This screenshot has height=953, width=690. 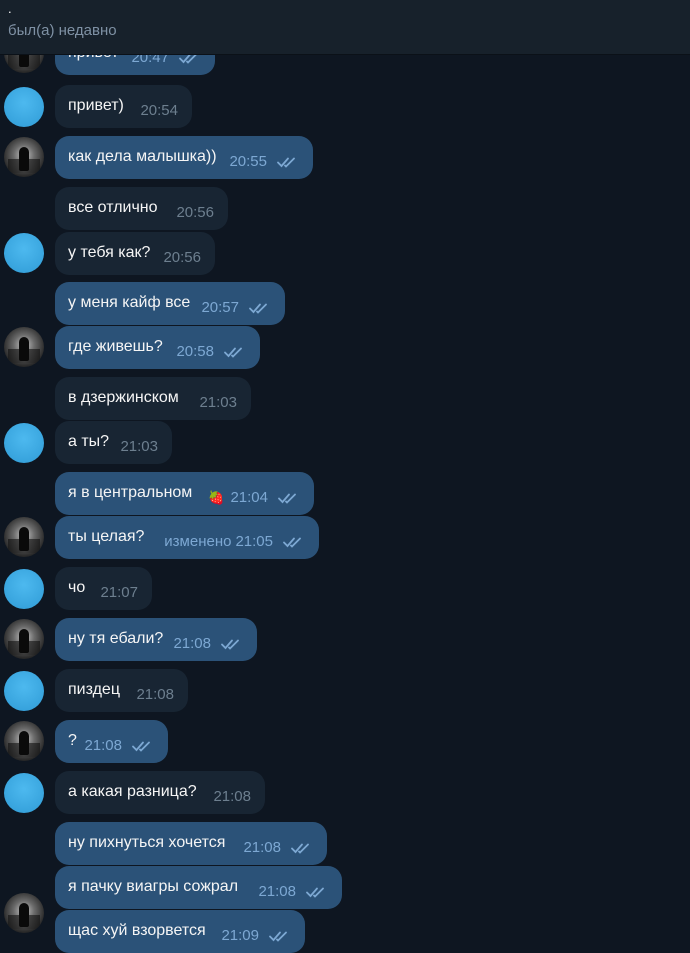 What do you see at coordinates (113, 207) in the screenshot?
I see `message-text: все отлично` at bounding box center [113, 207].